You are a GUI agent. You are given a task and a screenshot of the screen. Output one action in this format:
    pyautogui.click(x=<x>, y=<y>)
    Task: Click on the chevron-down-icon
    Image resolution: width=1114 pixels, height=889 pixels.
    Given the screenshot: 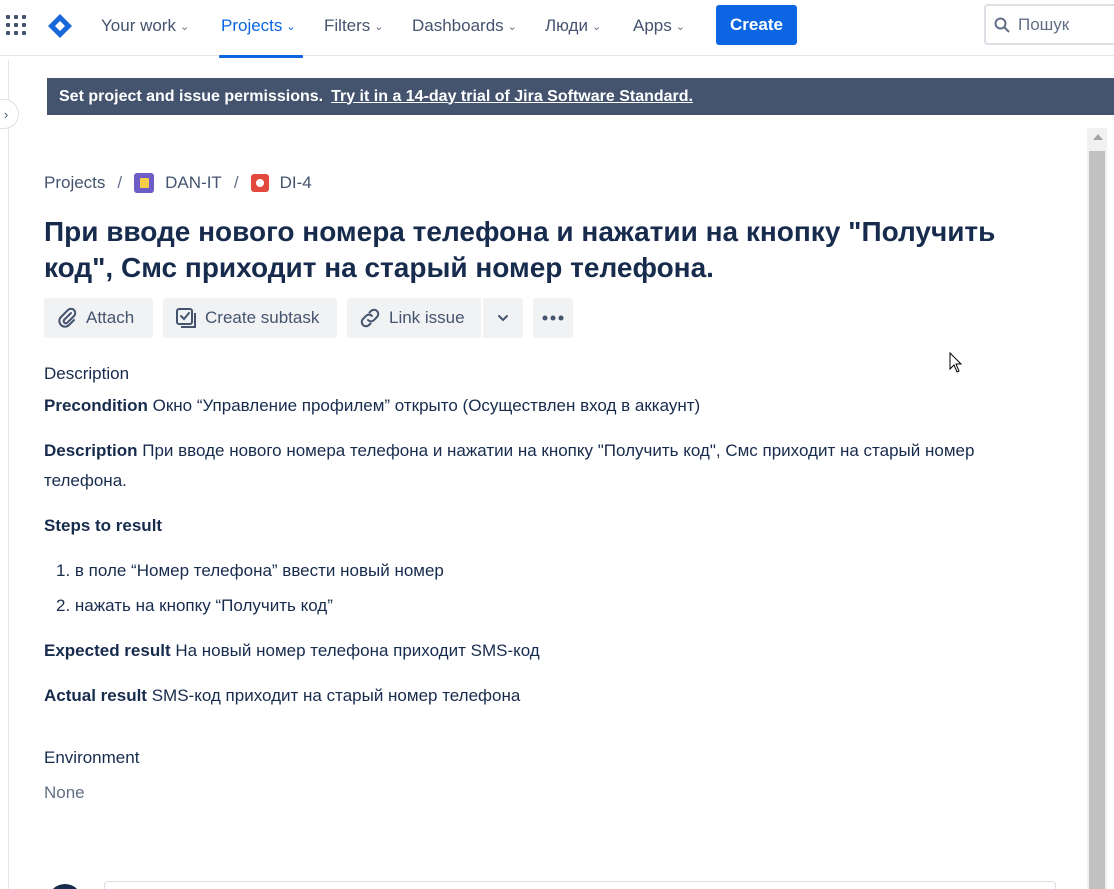 What is the action you would take?
    pyautogui.click(x=503, y=318)
    